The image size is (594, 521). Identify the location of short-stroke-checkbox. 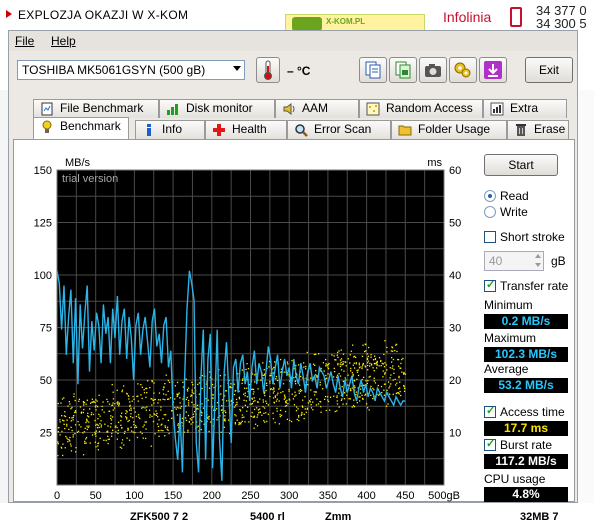
(490, 237).